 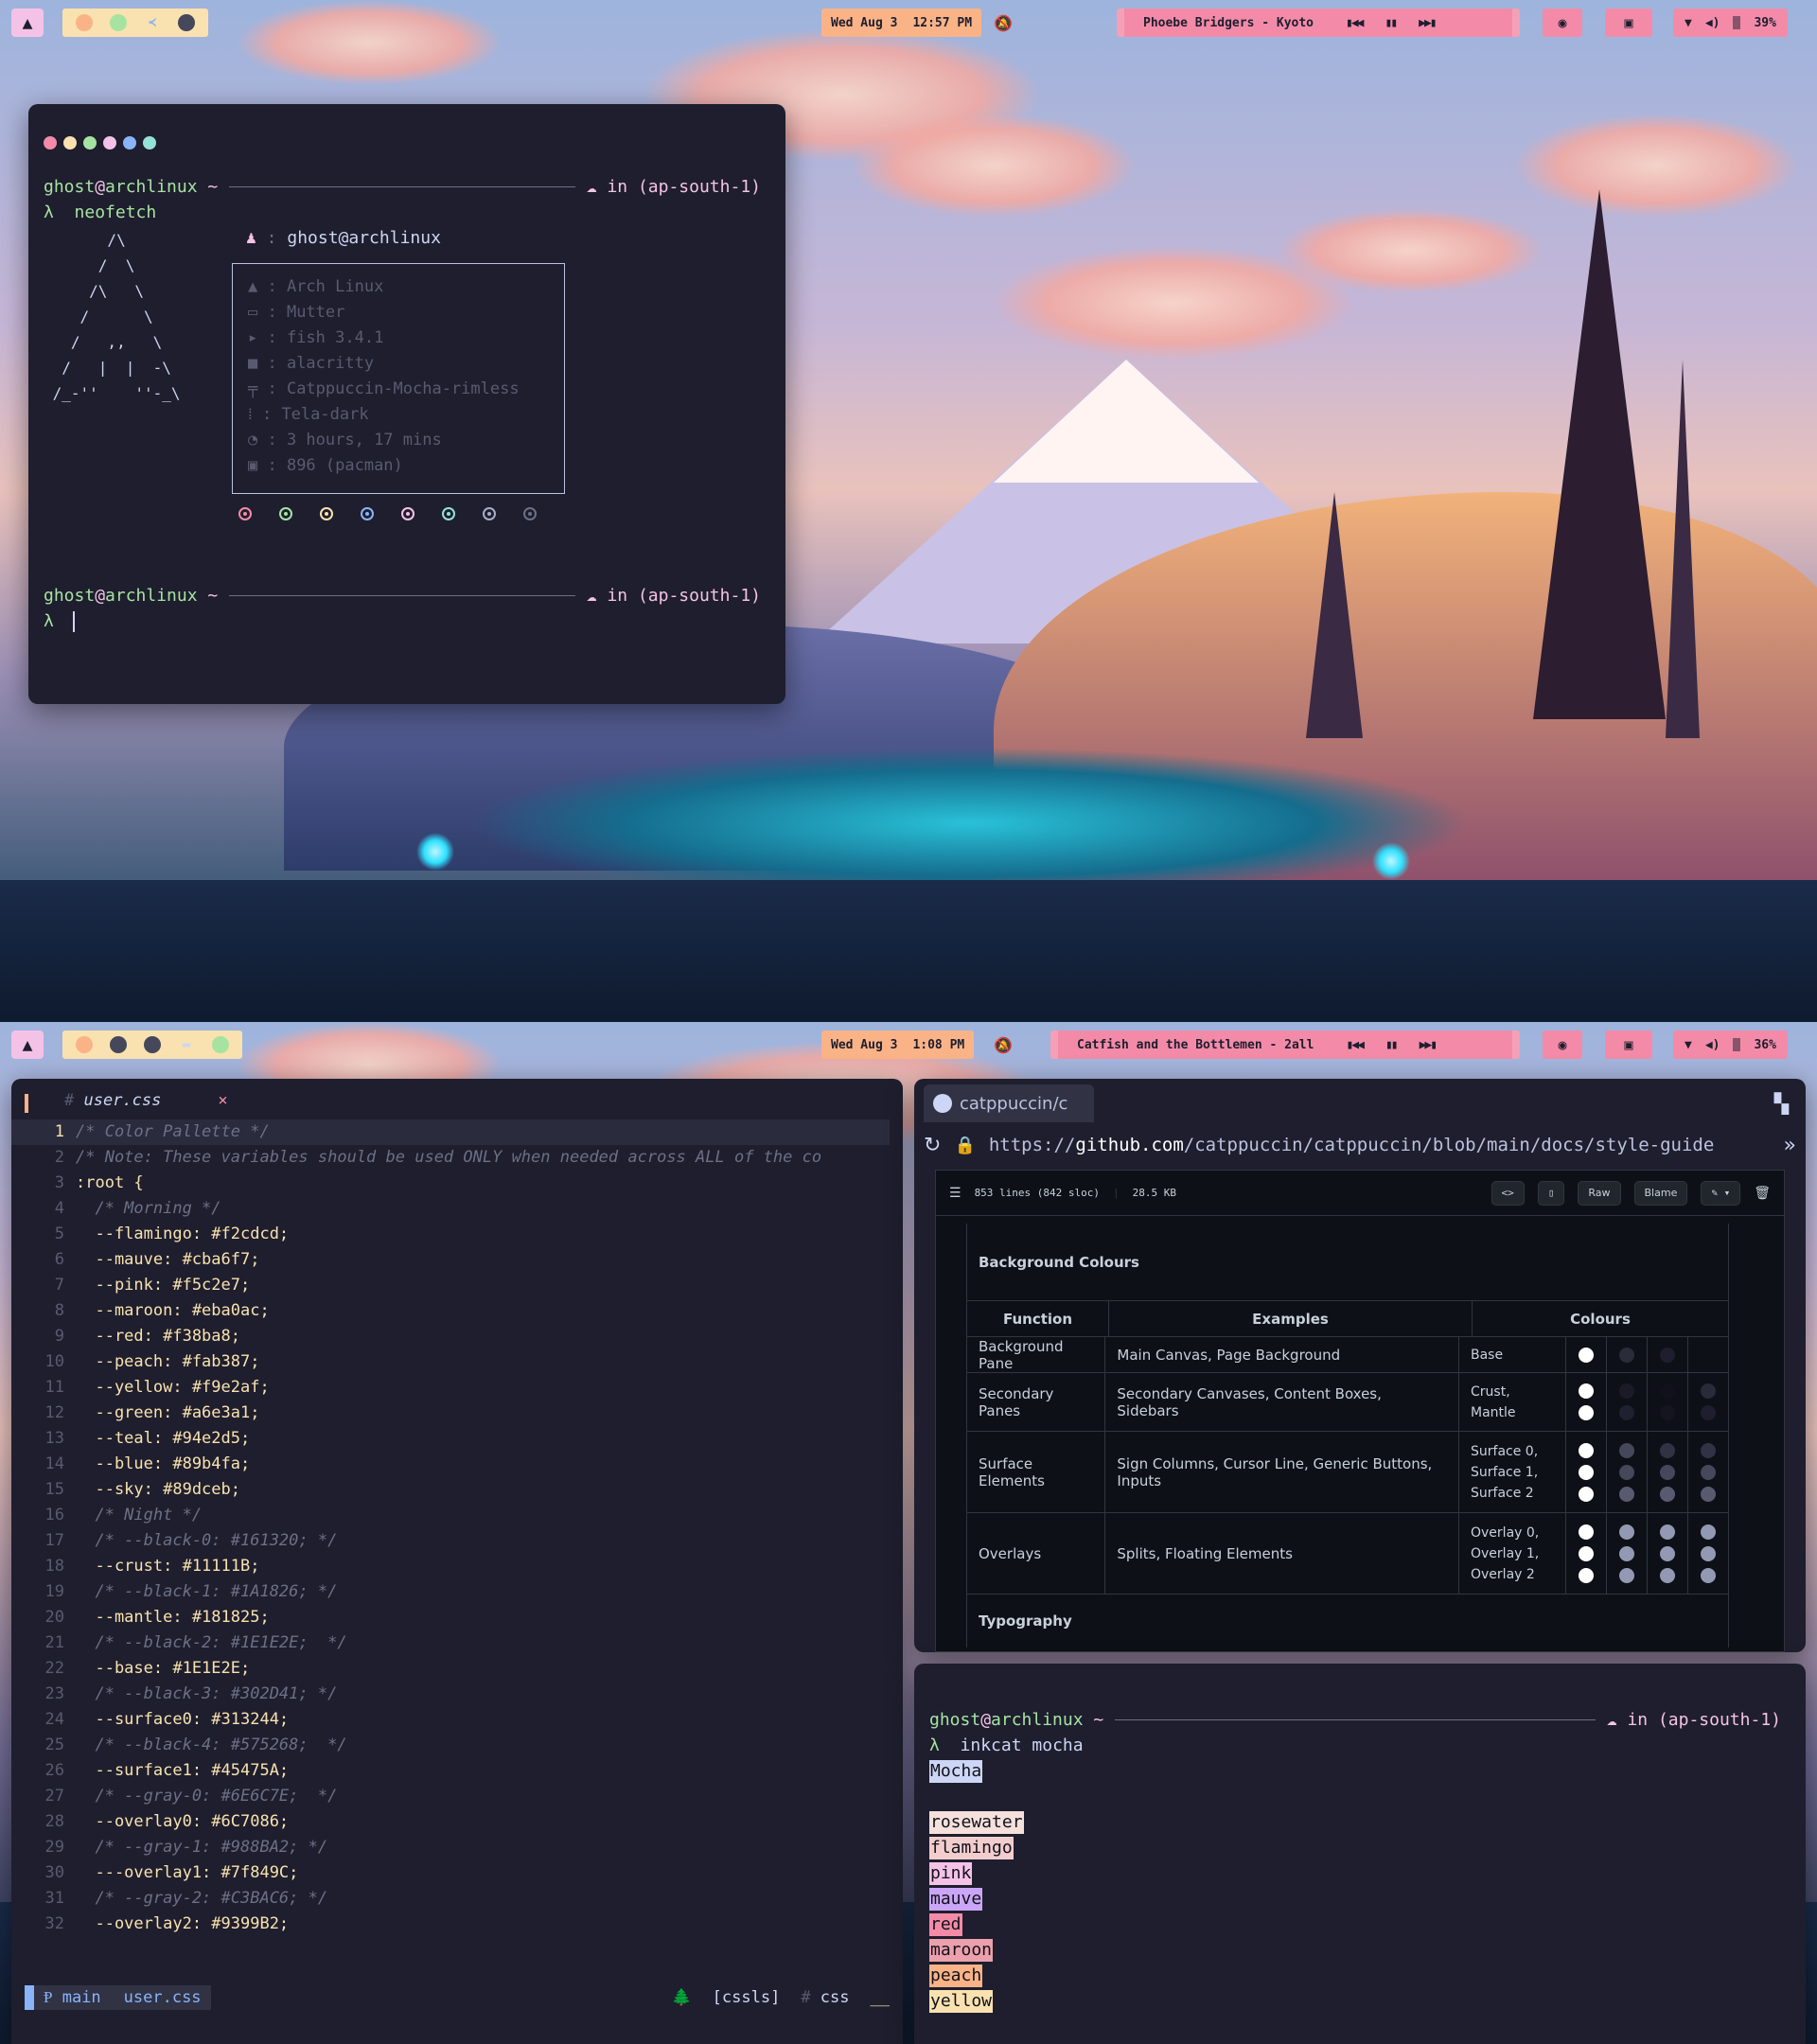 I want to click on info-icons: ⁞ : Tela-dark, so click(x=308, y=415).